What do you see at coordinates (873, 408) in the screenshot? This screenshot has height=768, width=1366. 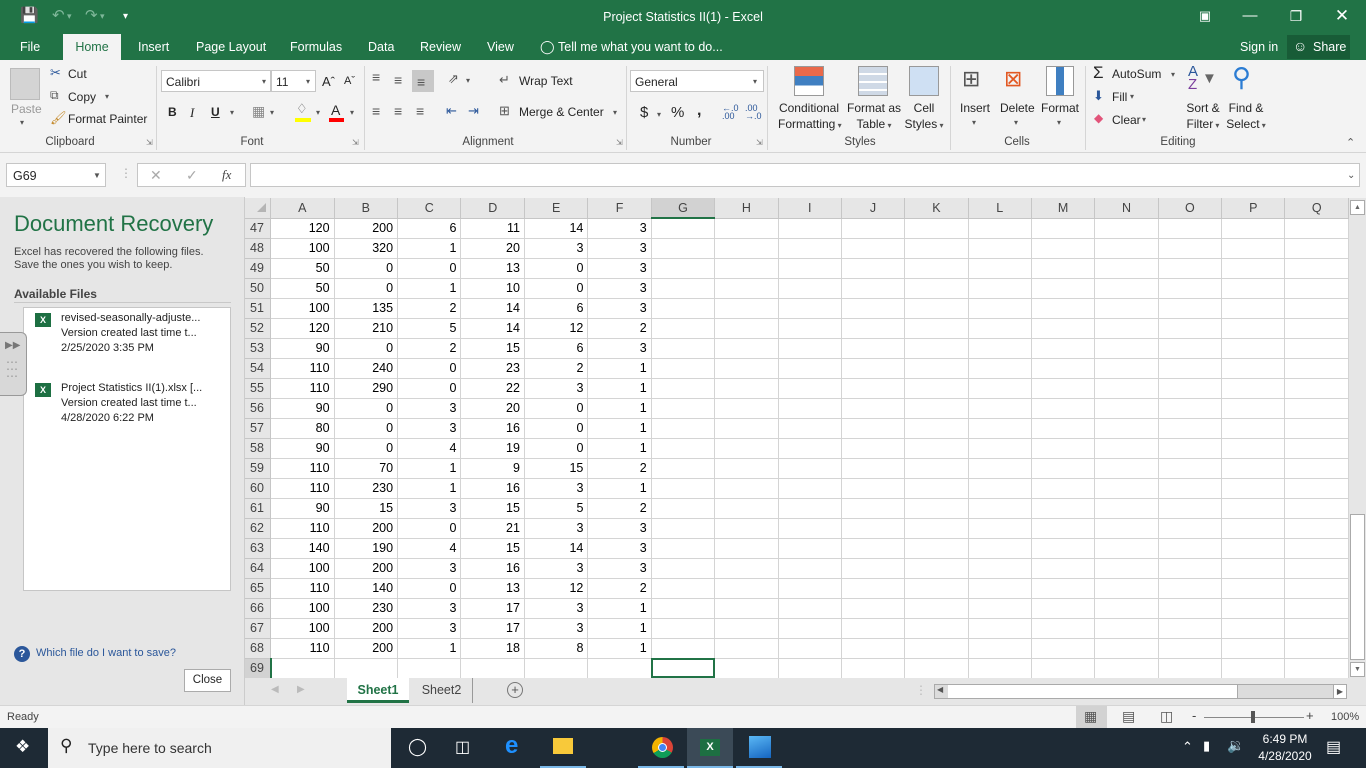 I see `cell-j56` at bounding box center [873, 408].